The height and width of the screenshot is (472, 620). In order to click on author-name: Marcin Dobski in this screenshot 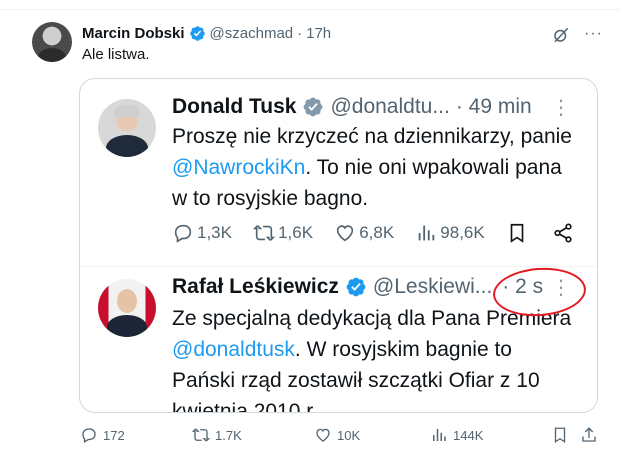, I will do `click(133, 33)`.